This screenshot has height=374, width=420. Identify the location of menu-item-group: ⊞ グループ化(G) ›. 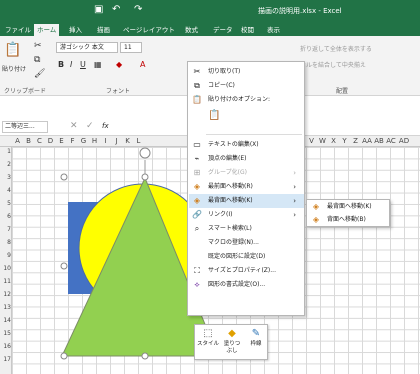
(246, 173).